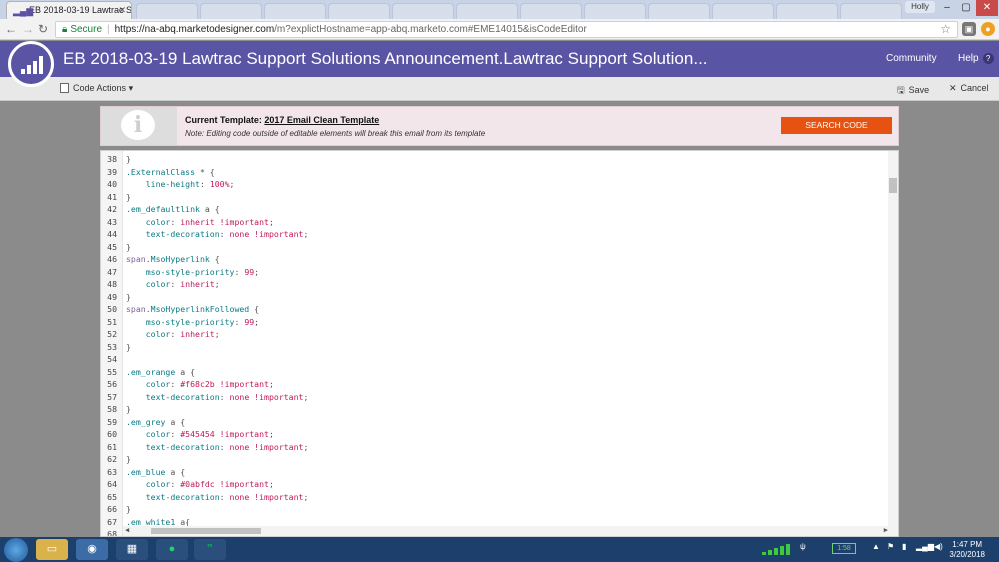 The width and height of the screenshot is (999, 562). I want to click on code-line: 40 line-height: 100%;, so click(493, 184).